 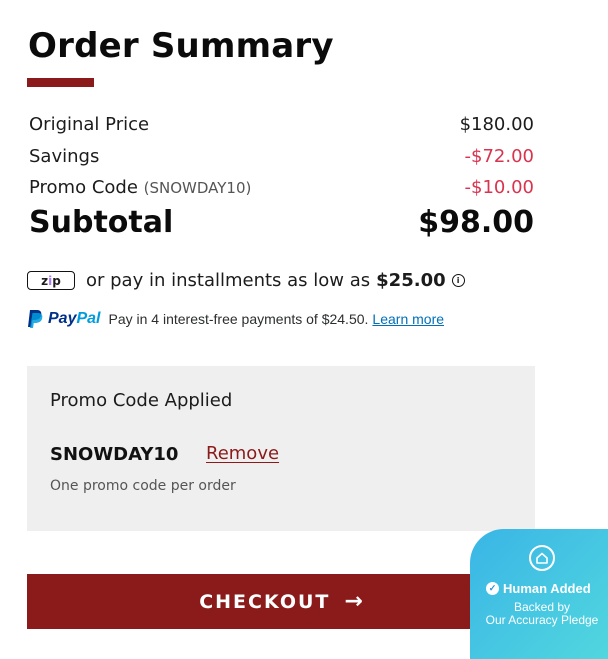 What do you see at coordinates (353, 601) in the screenshot?
I see `arrow-right-icon: →` at bounding box center [353, 601].